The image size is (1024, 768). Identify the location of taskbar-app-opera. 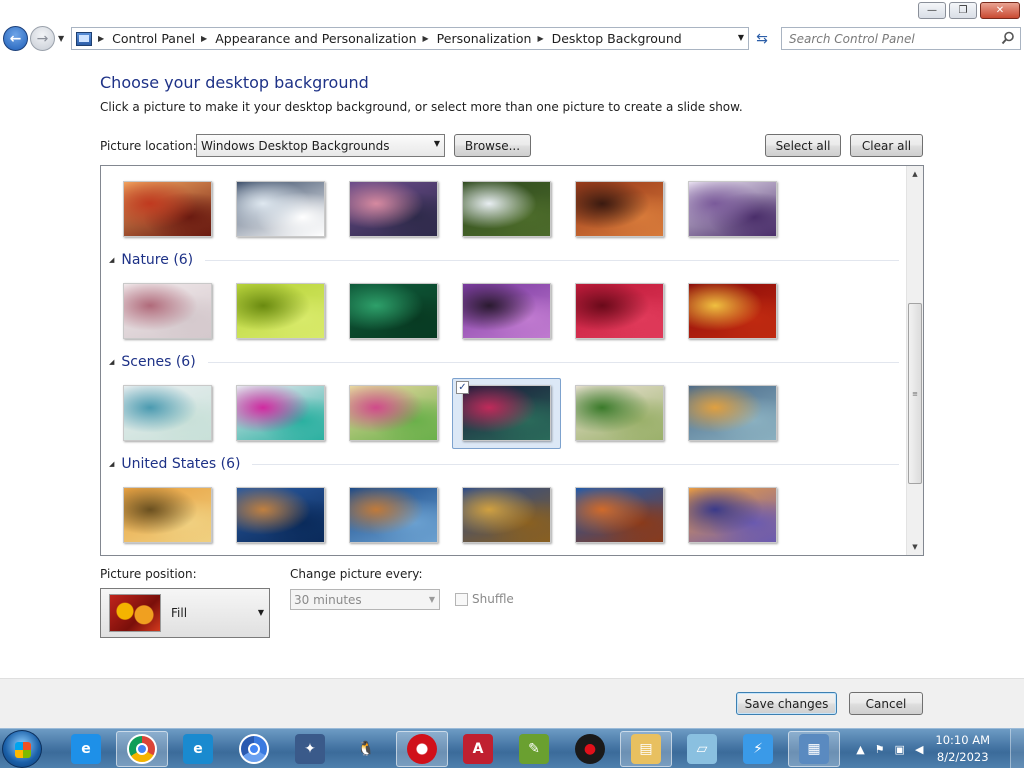
(422, 749).